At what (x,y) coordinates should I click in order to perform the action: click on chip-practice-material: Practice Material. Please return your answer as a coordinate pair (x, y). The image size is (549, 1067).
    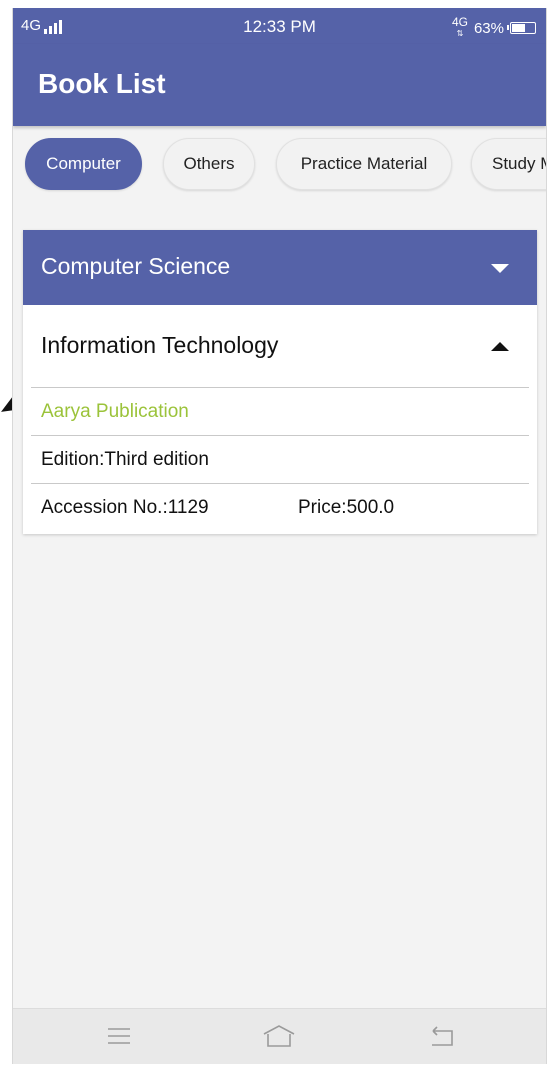
    Looking at the image, I should click on (364, 164).